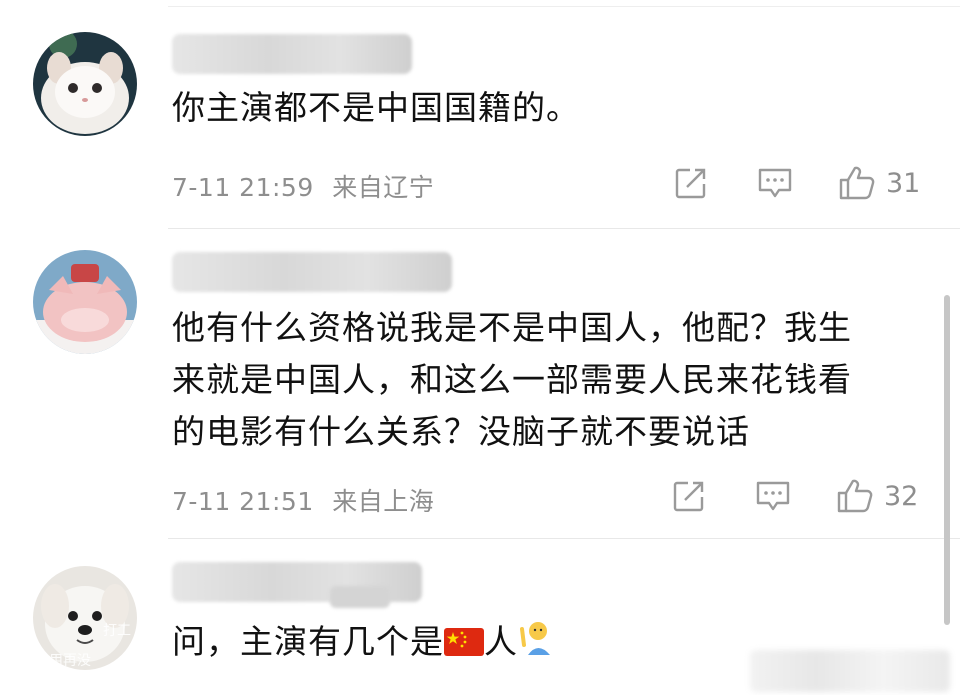 This screenshot has height=695, width=960. What do you see at coordinates (512, 379) in the screenshot?
I see `comment-line: 来就是中国人，和这么一部需要人民来花钱看` at bounding box center [512, 379].